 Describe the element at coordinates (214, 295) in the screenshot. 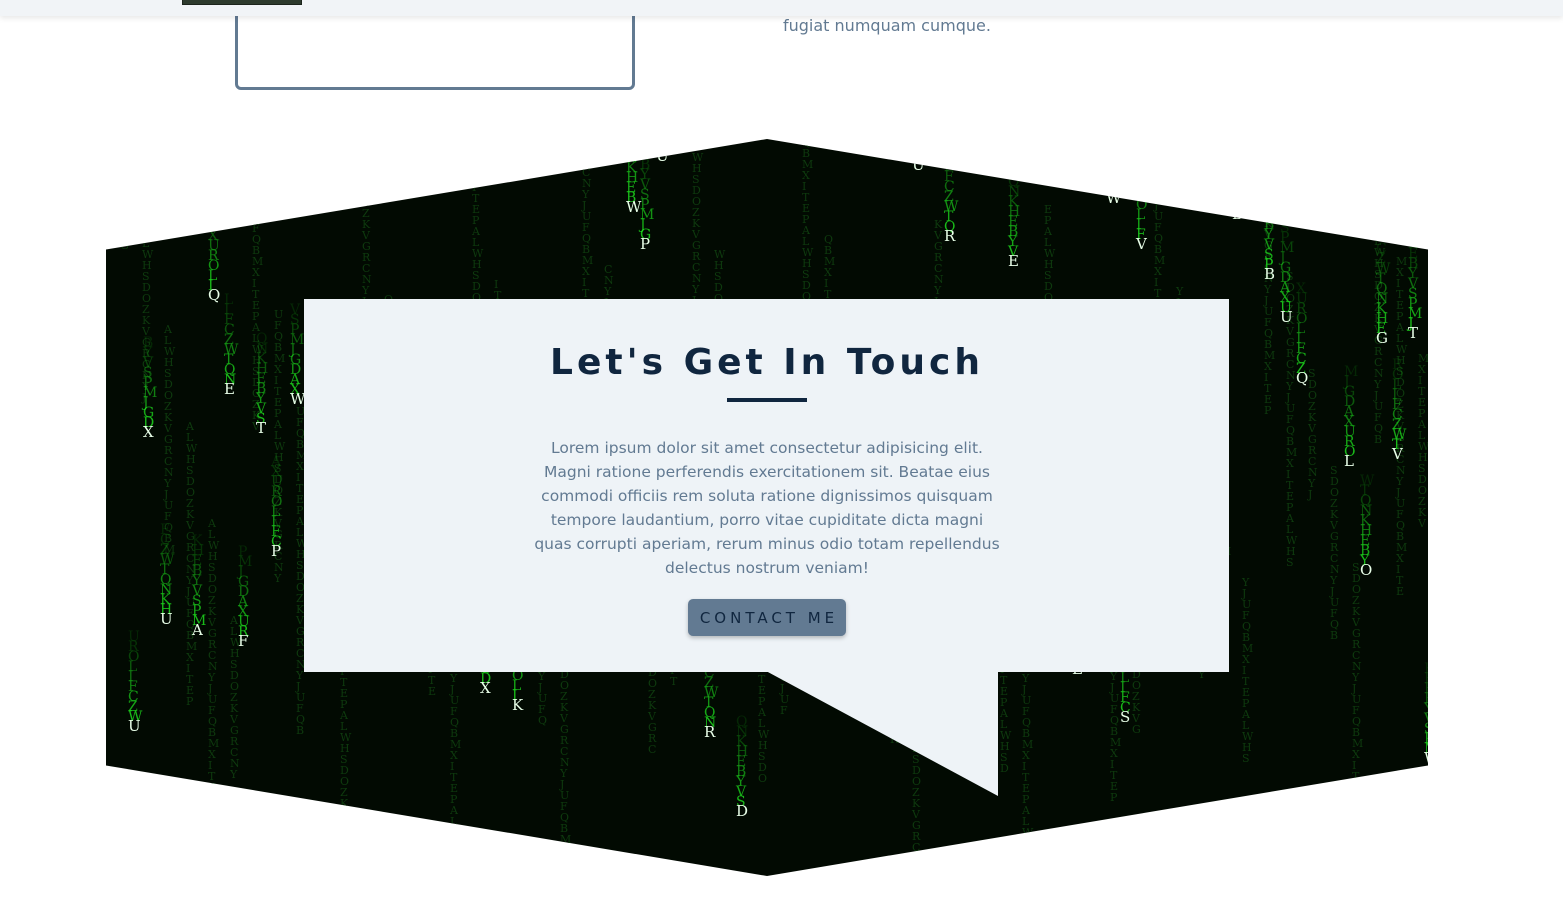

I see `matrix-glyph-head: Q` at that location.